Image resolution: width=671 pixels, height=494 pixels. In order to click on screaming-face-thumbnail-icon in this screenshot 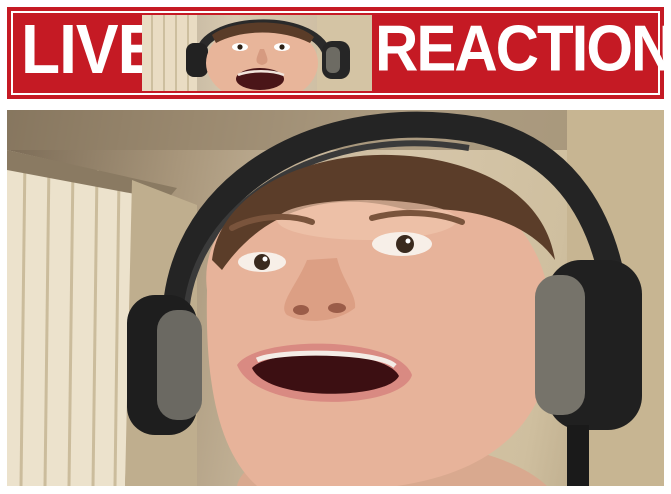, I will do `click(257, 53)`.